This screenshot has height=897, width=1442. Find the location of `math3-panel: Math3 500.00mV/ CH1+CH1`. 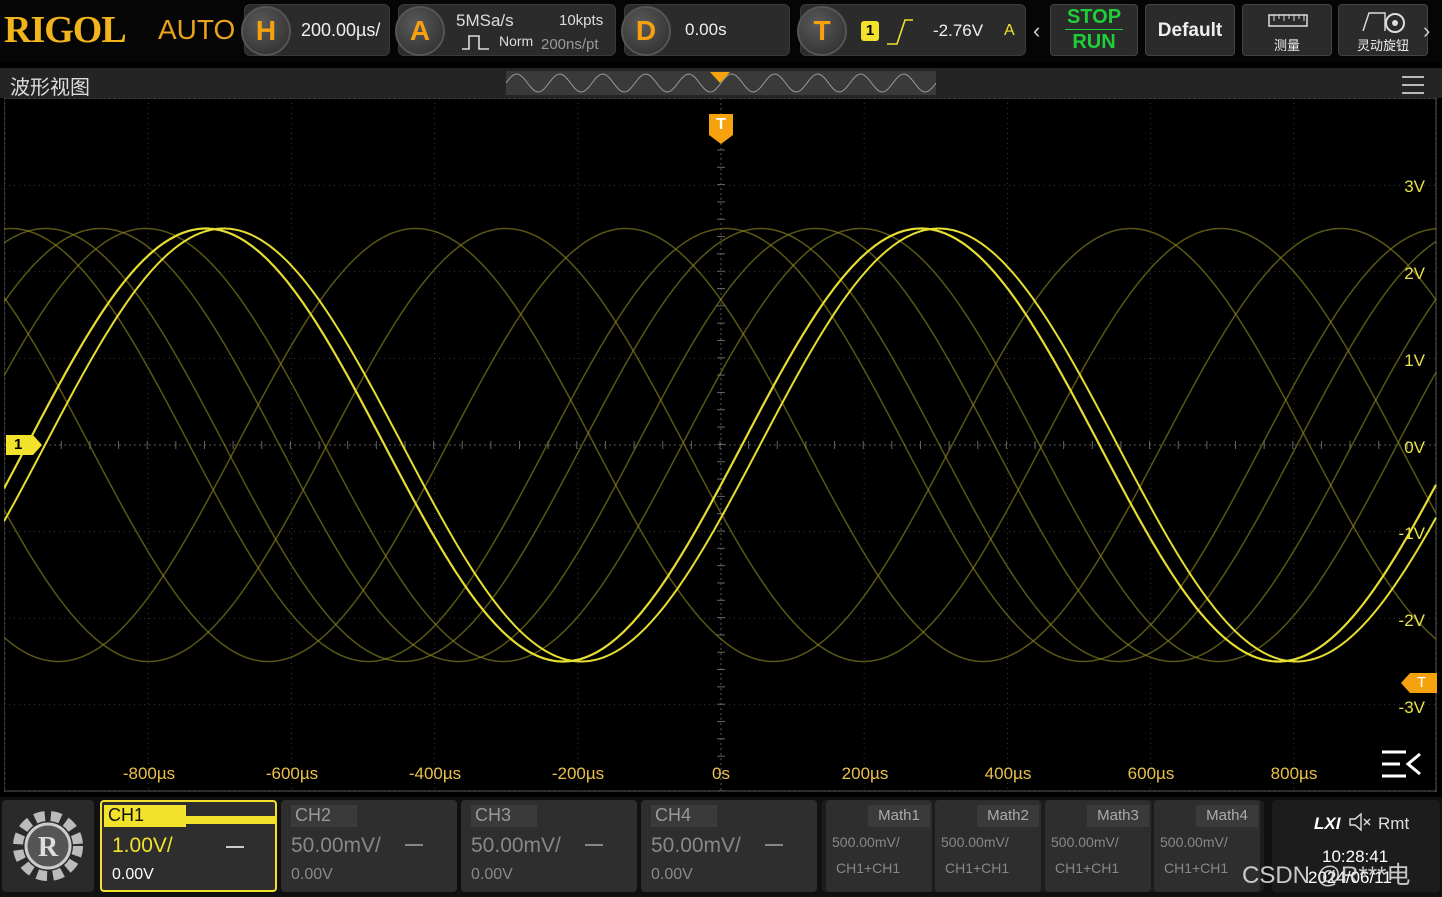

math3-panel: Math3 500.00mV/ CH1+CH1 is located at coordinates (1098, 846).